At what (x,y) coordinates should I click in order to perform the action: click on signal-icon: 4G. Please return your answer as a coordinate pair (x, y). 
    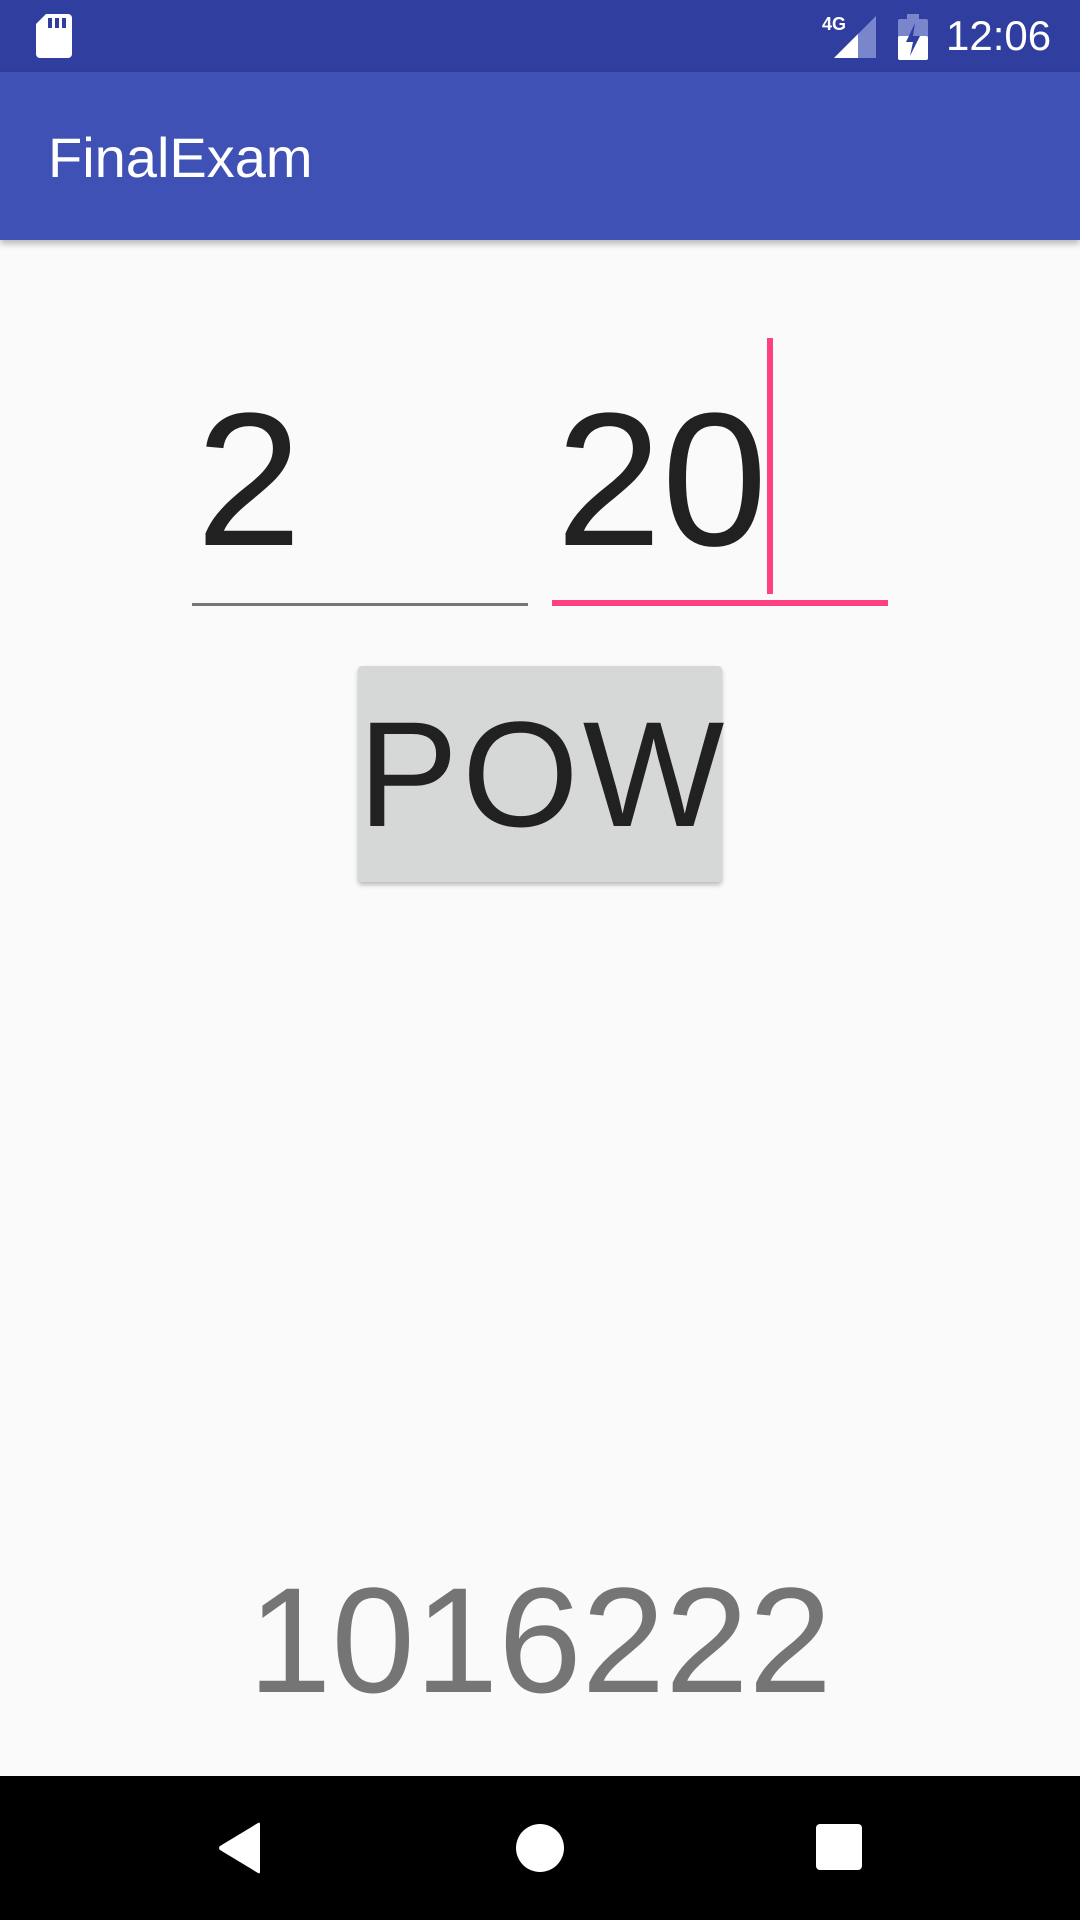
    Looking at the image, I should click on (849, 36).